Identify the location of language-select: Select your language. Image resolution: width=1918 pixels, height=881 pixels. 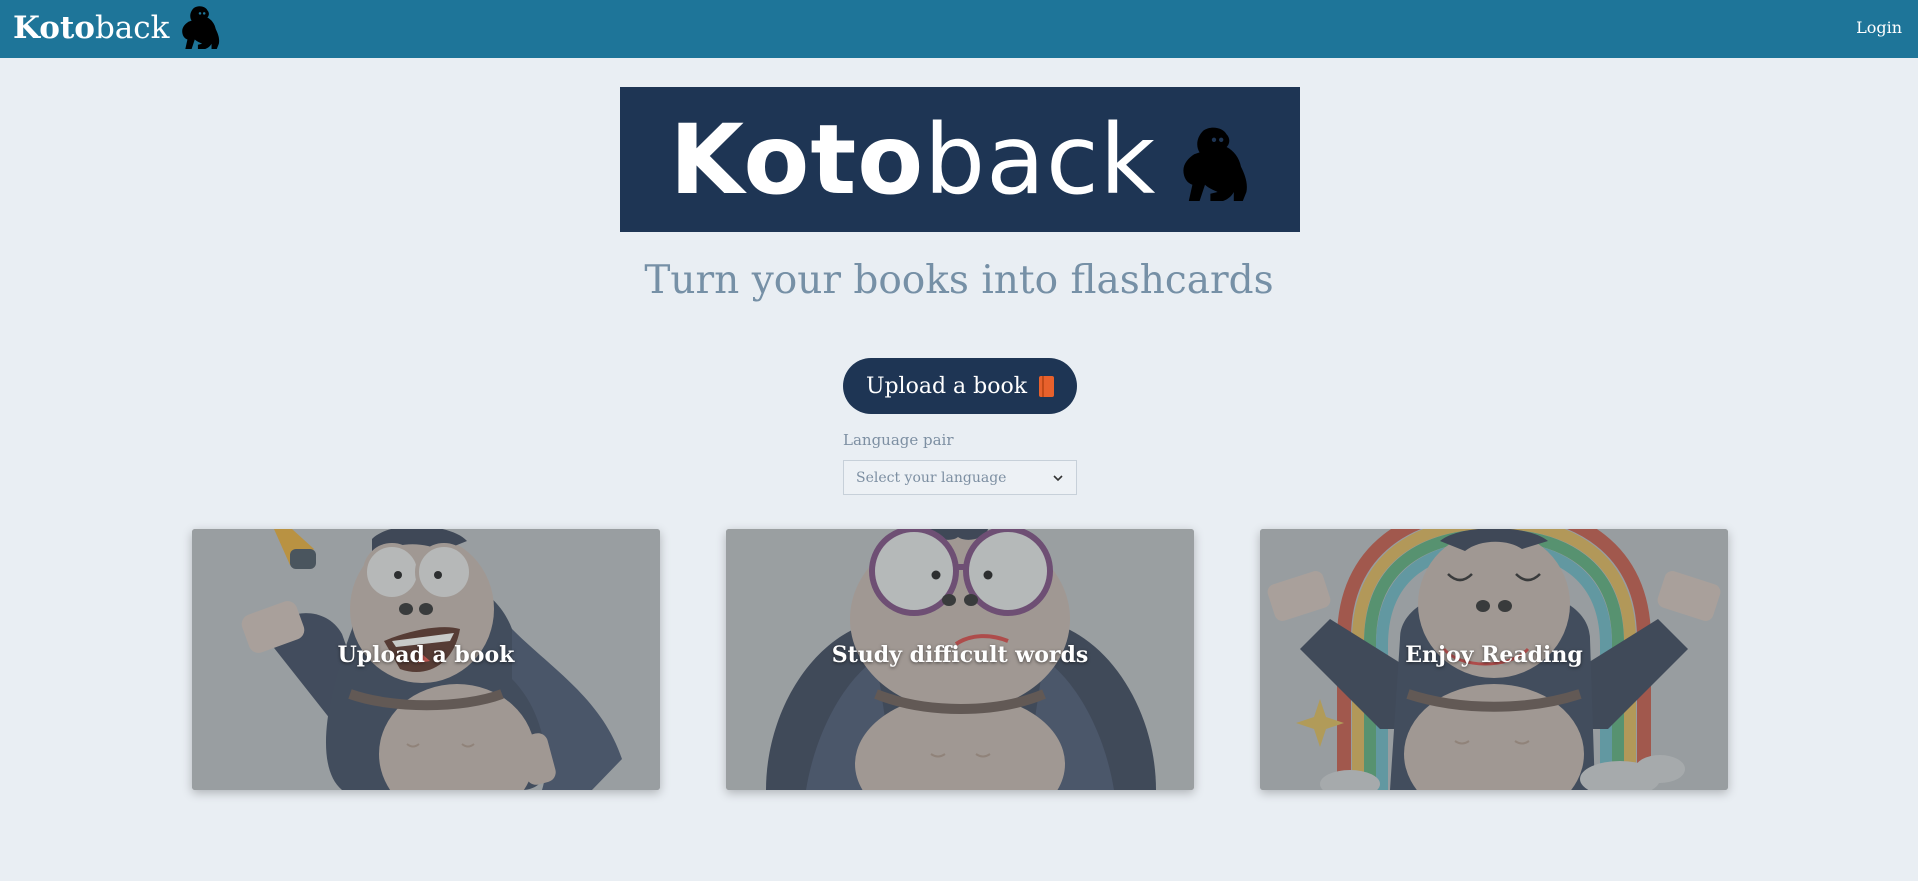
(960, 477).